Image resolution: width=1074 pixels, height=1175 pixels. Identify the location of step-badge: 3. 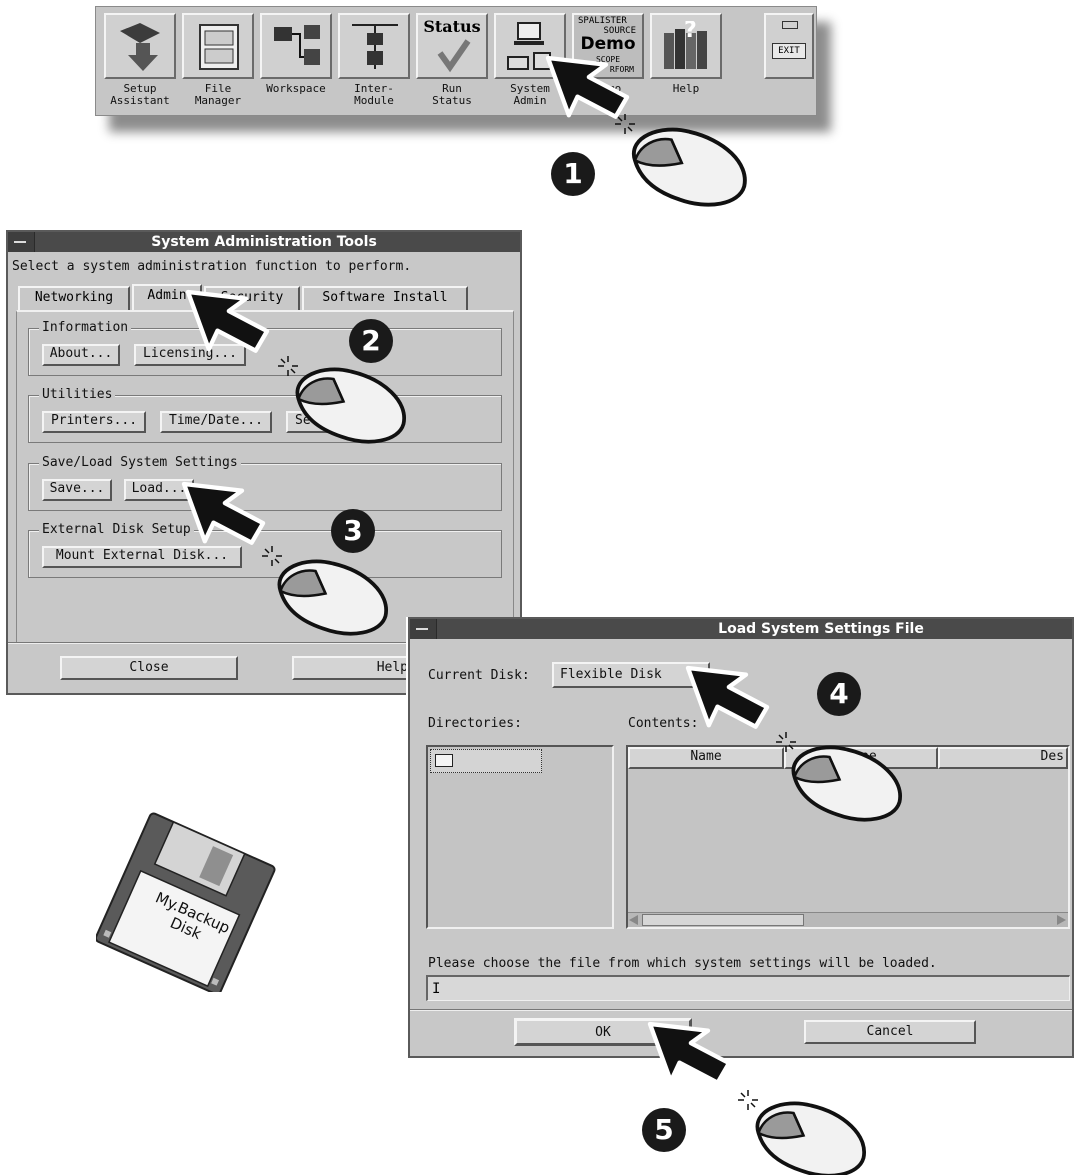
(353, 531).